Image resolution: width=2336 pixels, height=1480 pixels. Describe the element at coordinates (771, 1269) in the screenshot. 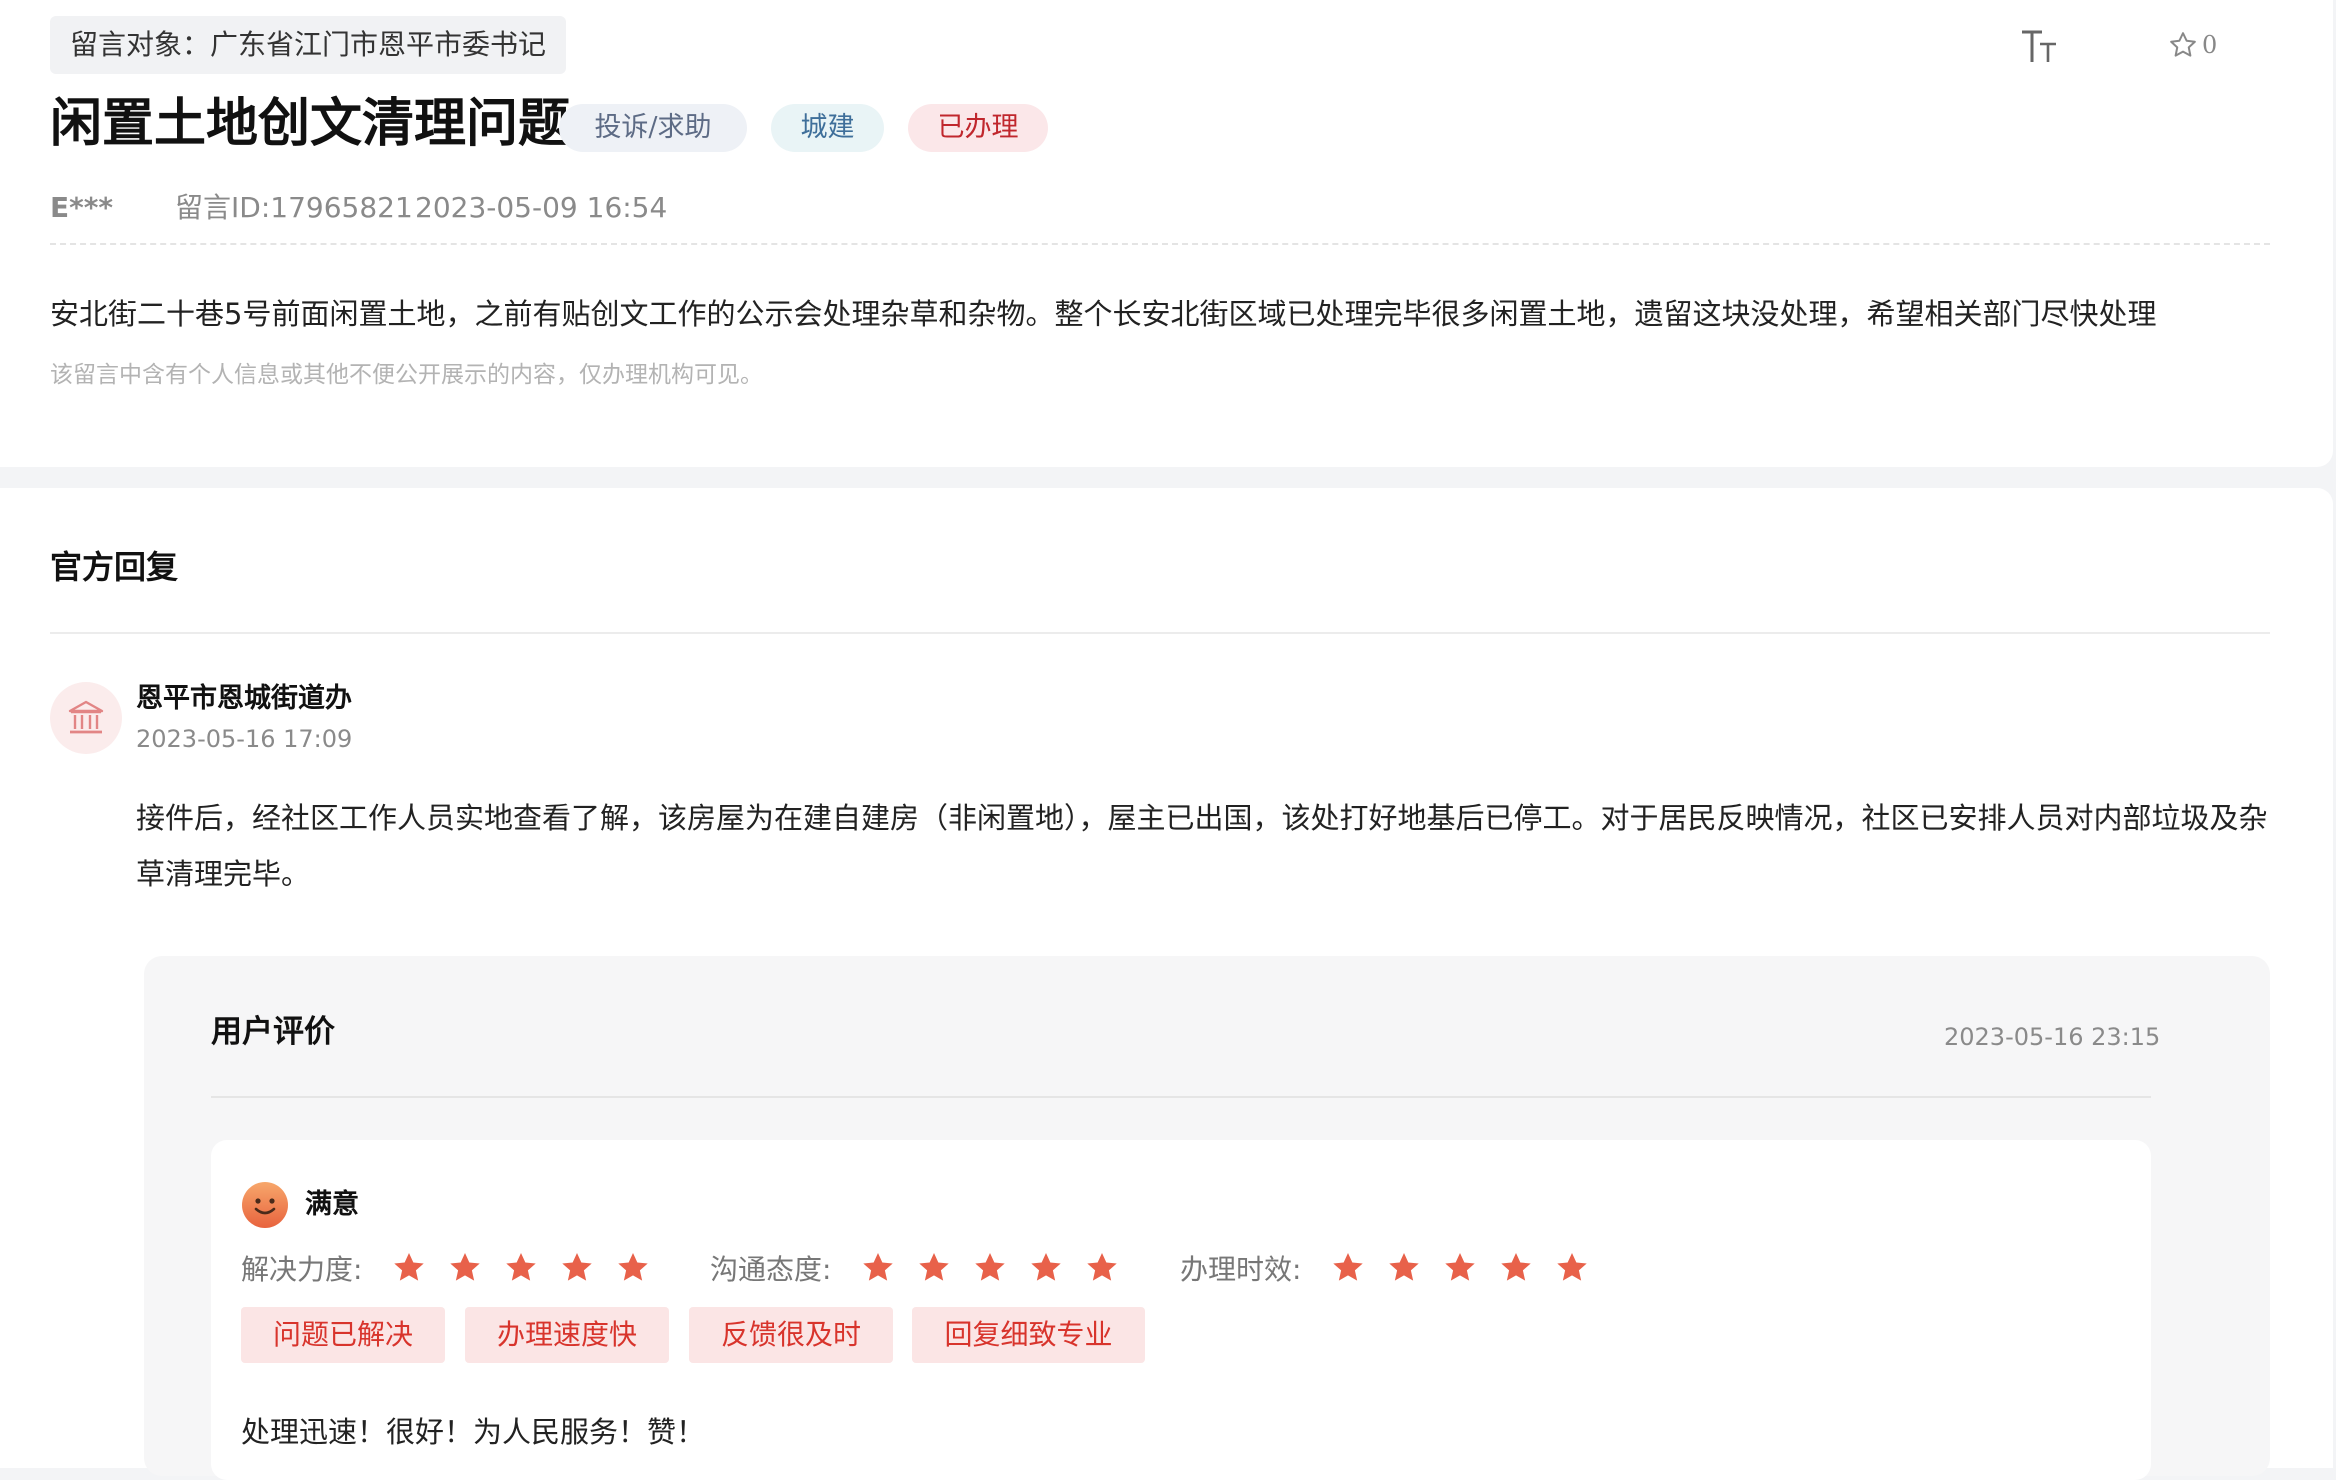

I see `metric-label: 沟通态度:` at that location.